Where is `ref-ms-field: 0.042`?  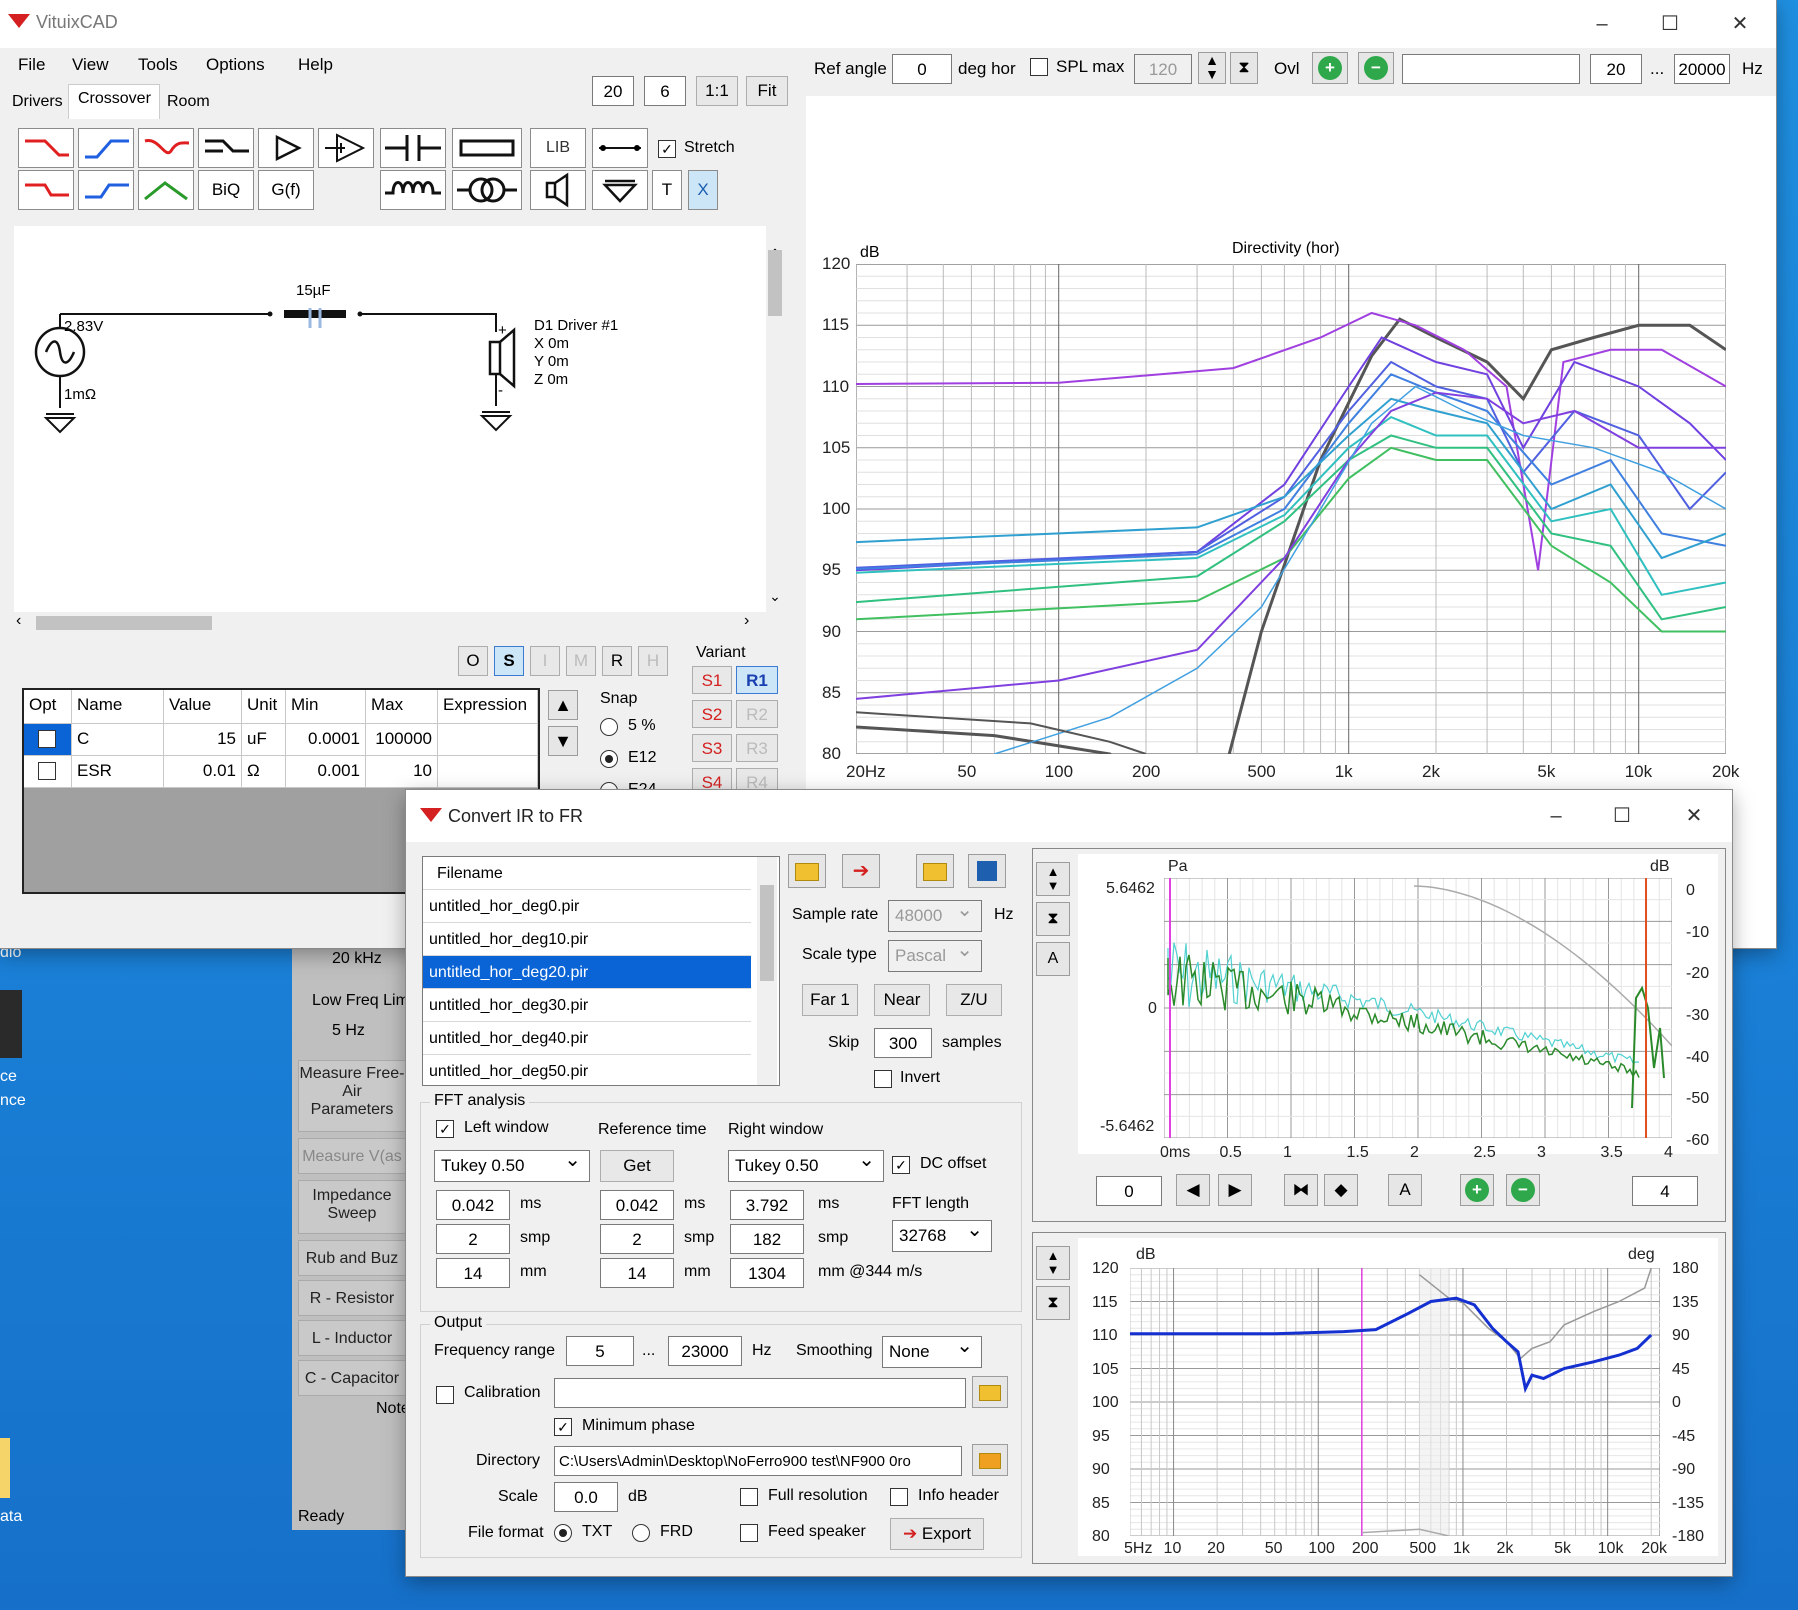
ref-ms-field: 0.042 is located at coordinates (637, 1205).